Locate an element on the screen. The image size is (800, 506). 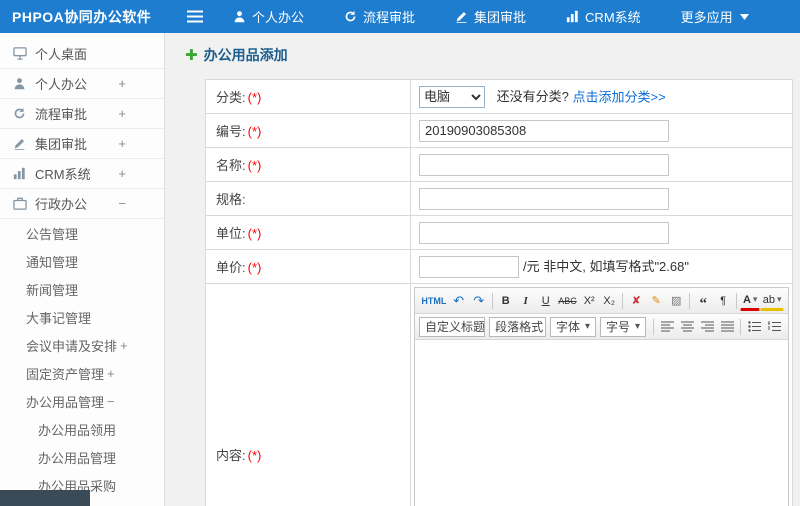
menu-icon is located at coordinates (195, 16).